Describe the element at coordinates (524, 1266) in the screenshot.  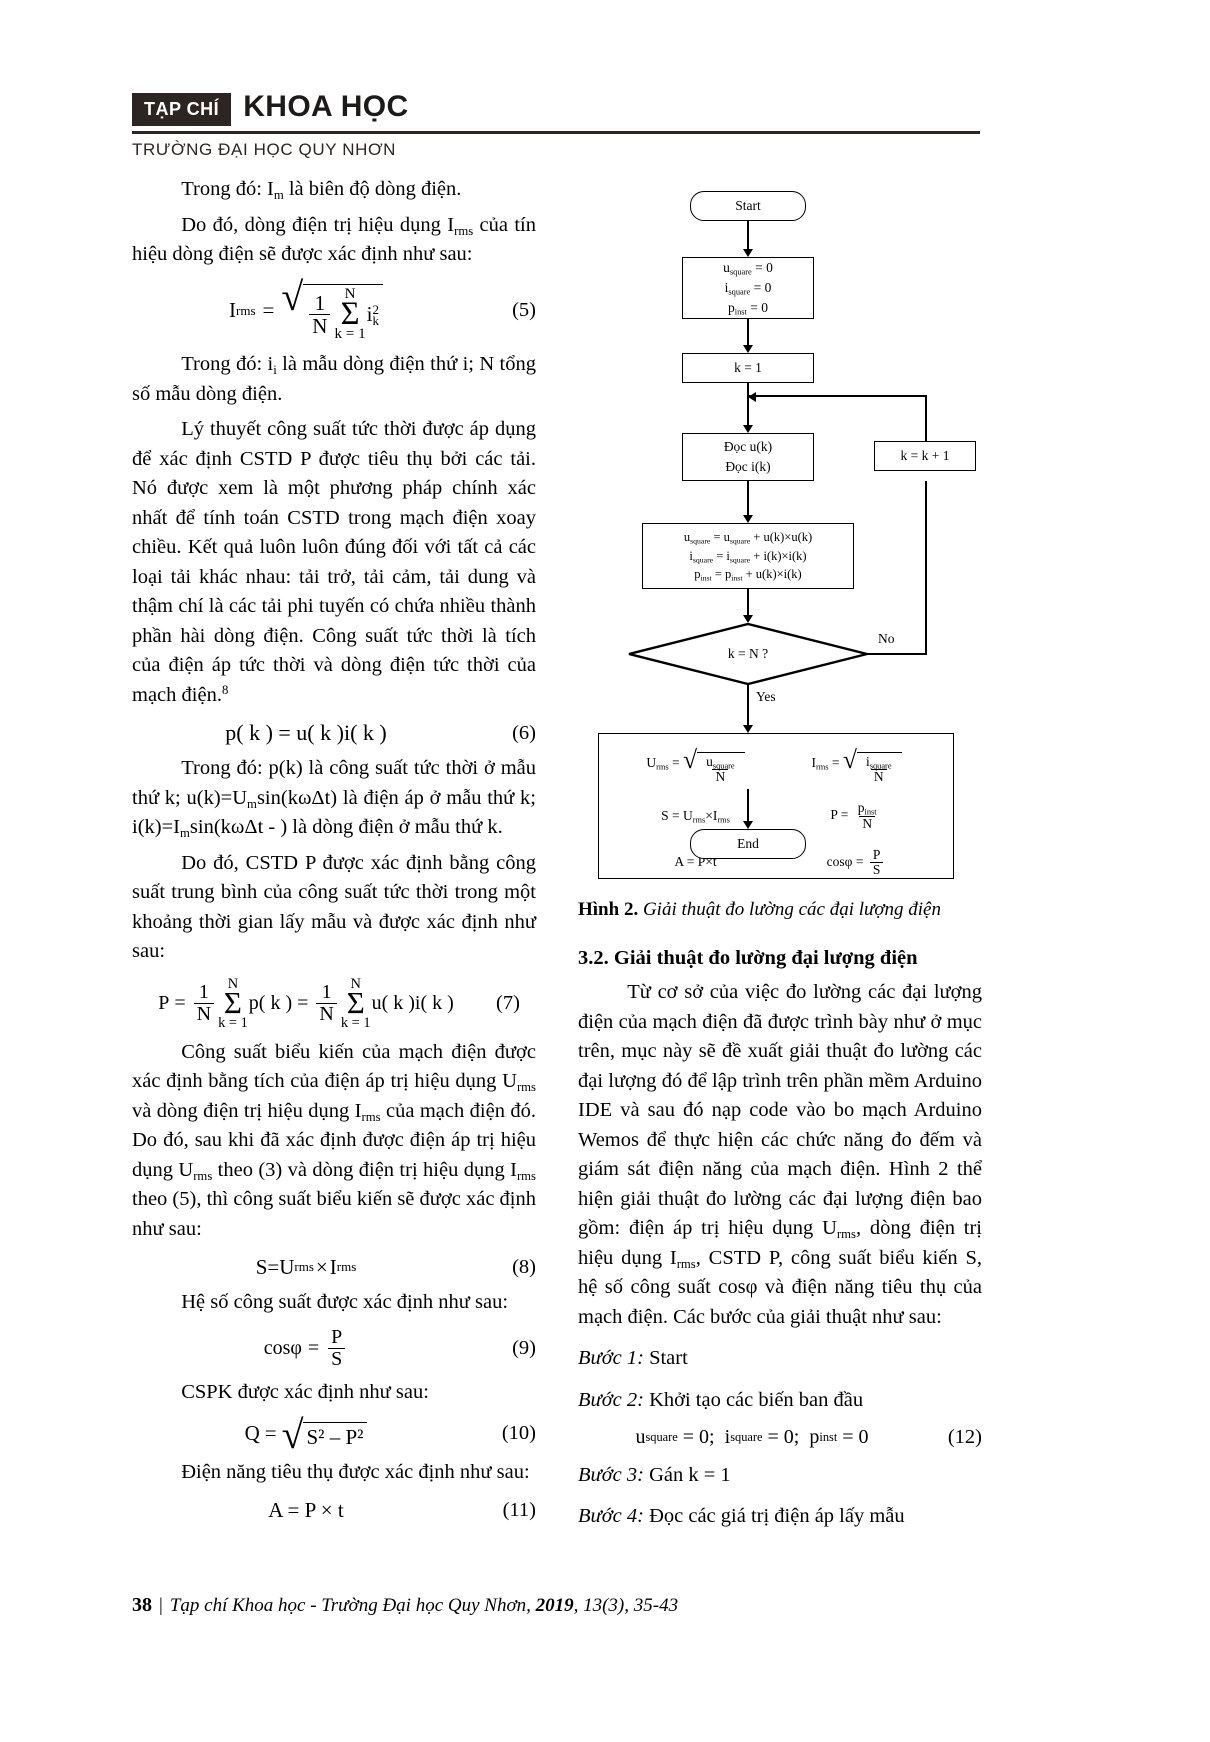
I see `equation-8-number: (8)` at that location.